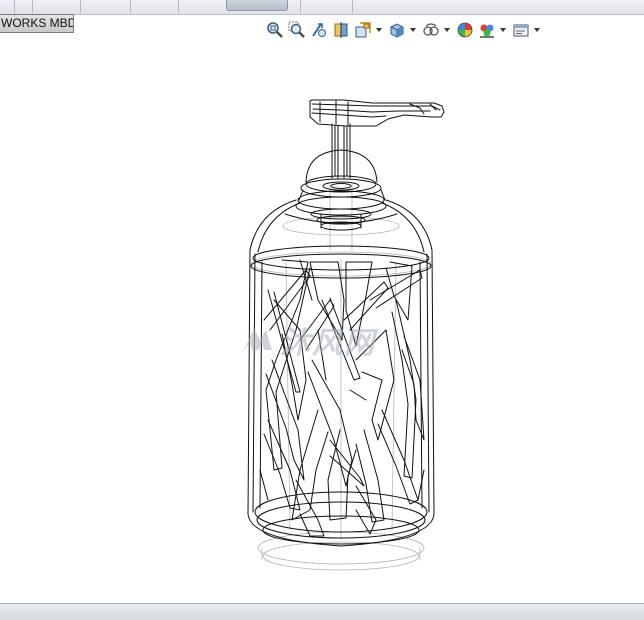 This screenshot has width=644, height=620. What do you see at coordinates (37, 23) in the screenshot?
I see `solidworks-mbd-tab: WORKS MBD` at bounding box center [37, 23].